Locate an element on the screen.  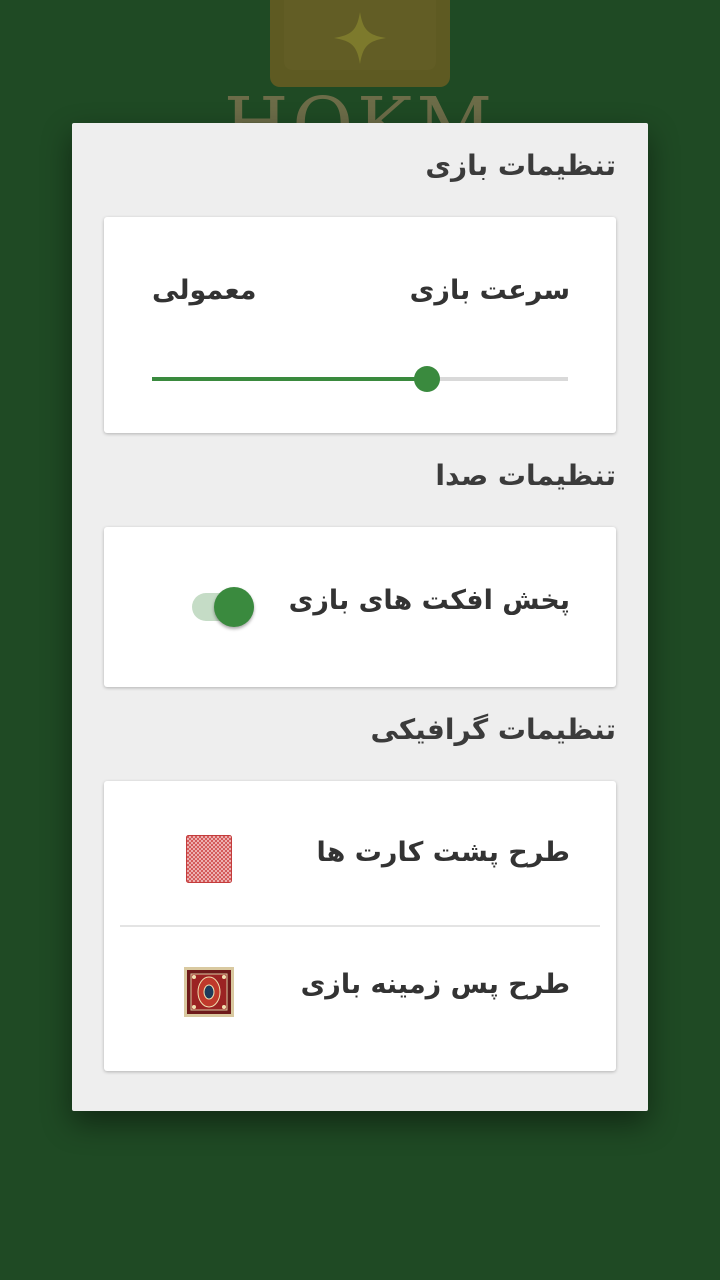
persian-rug-icon is located at coordinates (209, 992).